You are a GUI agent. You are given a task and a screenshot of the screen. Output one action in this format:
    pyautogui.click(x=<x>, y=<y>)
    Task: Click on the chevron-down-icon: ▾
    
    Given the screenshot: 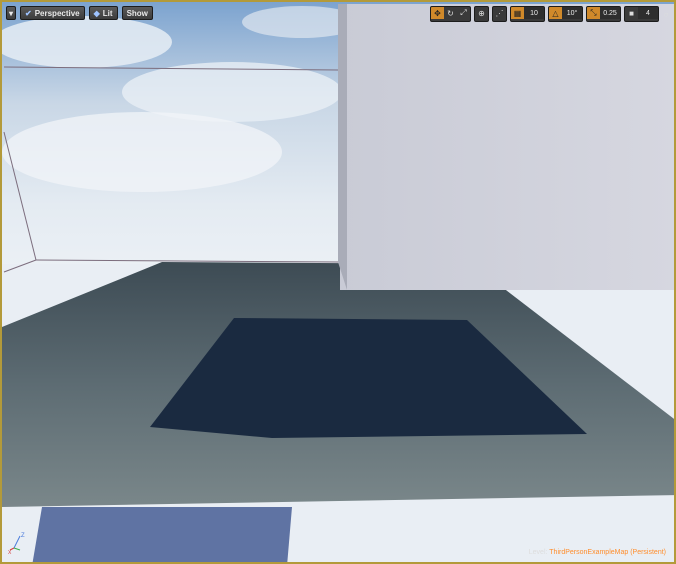 What is the action you would take?
    pyautogui.click(x=10, y=13)
    